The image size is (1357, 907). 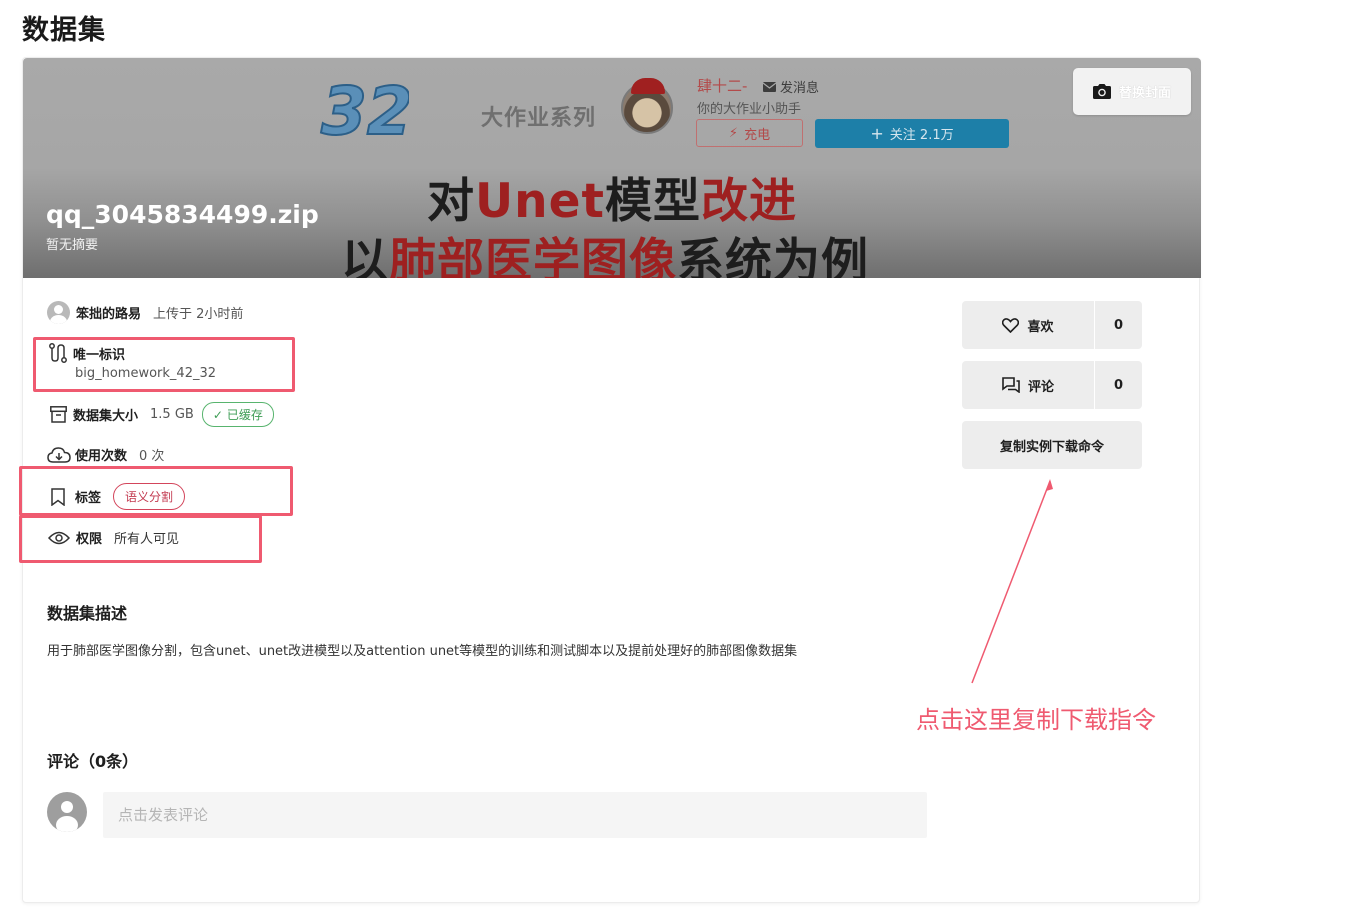 What do you see at coordinates (1101, 91) in the screenshot?
I see `camera-icon` at bounding box center [1101, 91].